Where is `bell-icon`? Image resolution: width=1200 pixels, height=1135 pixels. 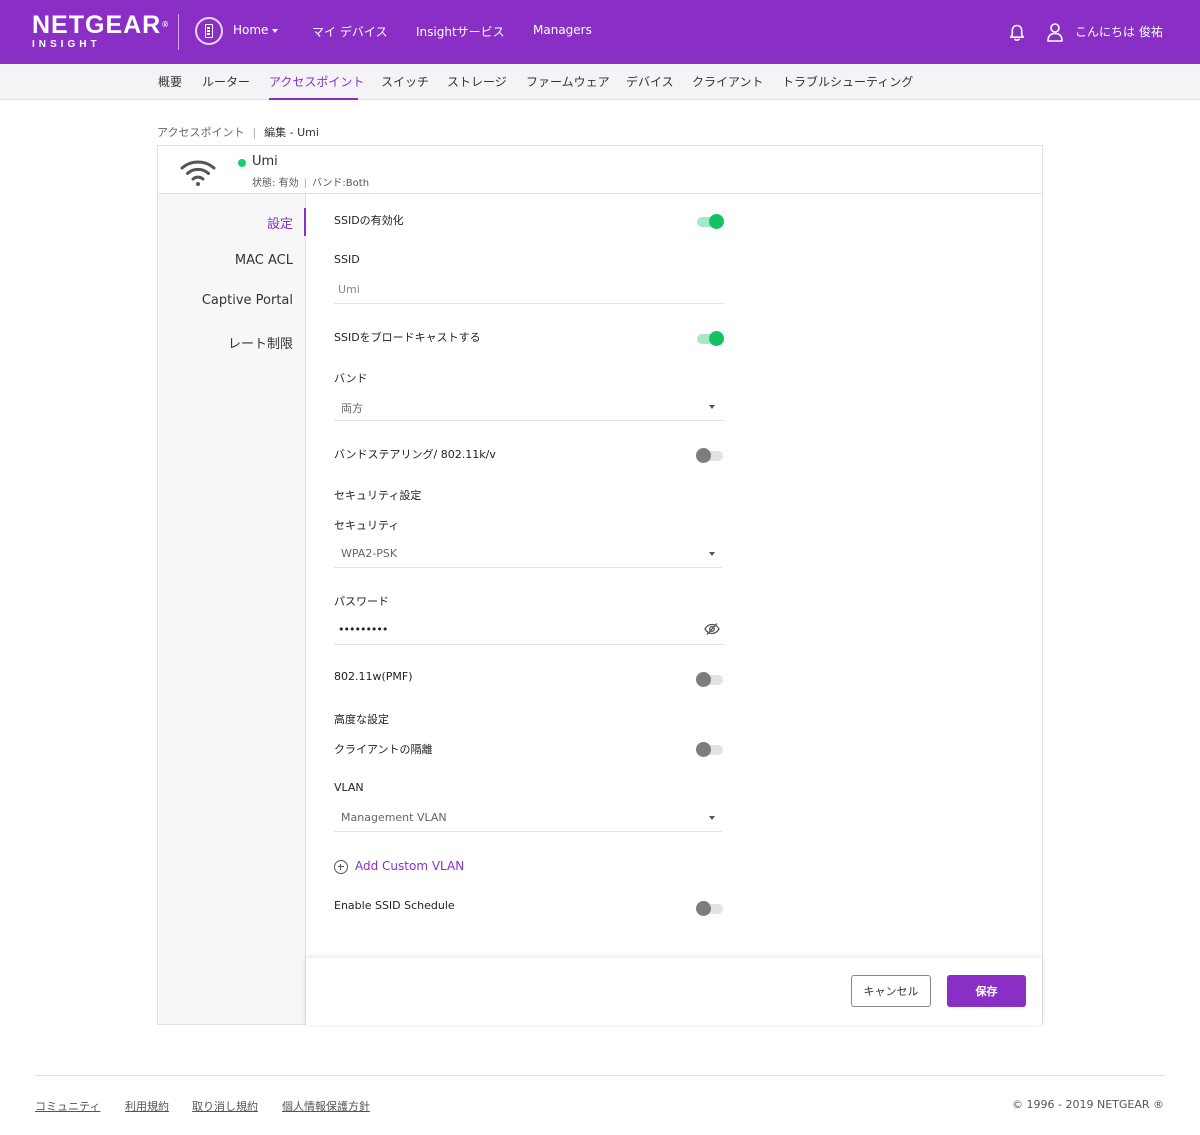 bell-icon is located at coordinates (1017, 33).